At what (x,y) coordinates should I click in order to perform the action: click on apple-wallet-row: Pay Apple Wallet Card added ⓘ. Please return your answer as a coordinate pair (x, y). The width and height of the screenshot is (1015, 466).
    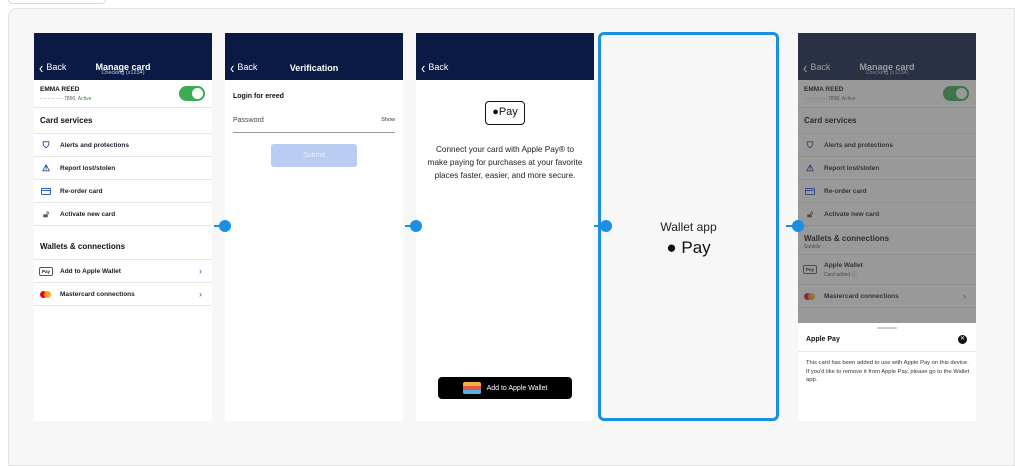
    Looking at the image, I should click on (887, 270).